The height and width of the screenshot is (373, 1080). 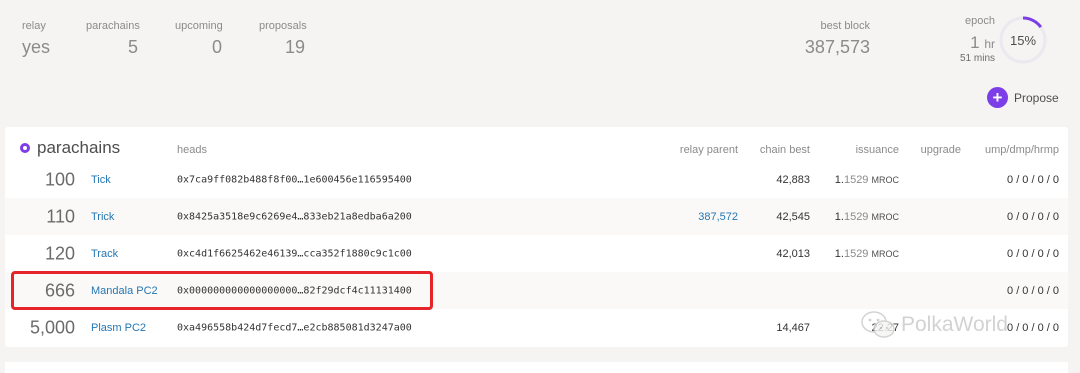 I want to click on epoch-hours-unit: hr, so click(x=989, y=44).